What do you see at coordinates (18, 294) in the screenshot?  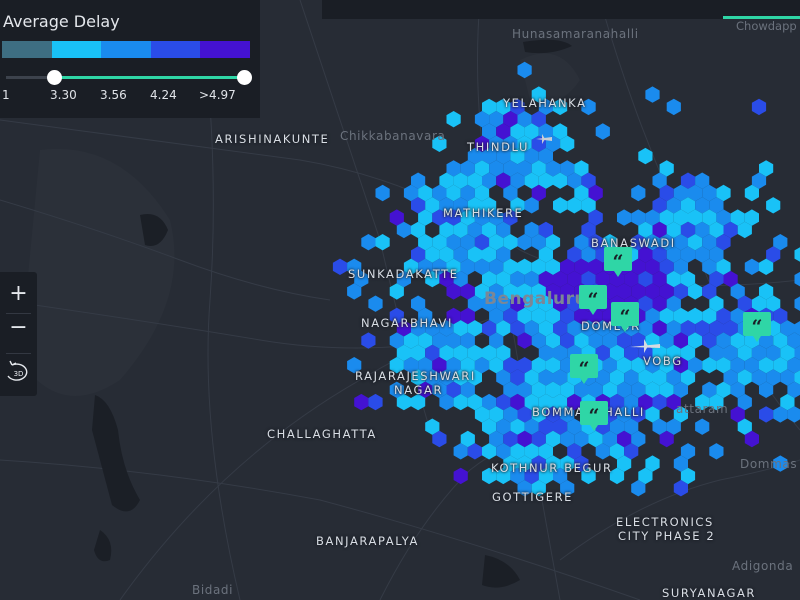 I see `zoom-in-button: +` at bounding box center [18, 294].